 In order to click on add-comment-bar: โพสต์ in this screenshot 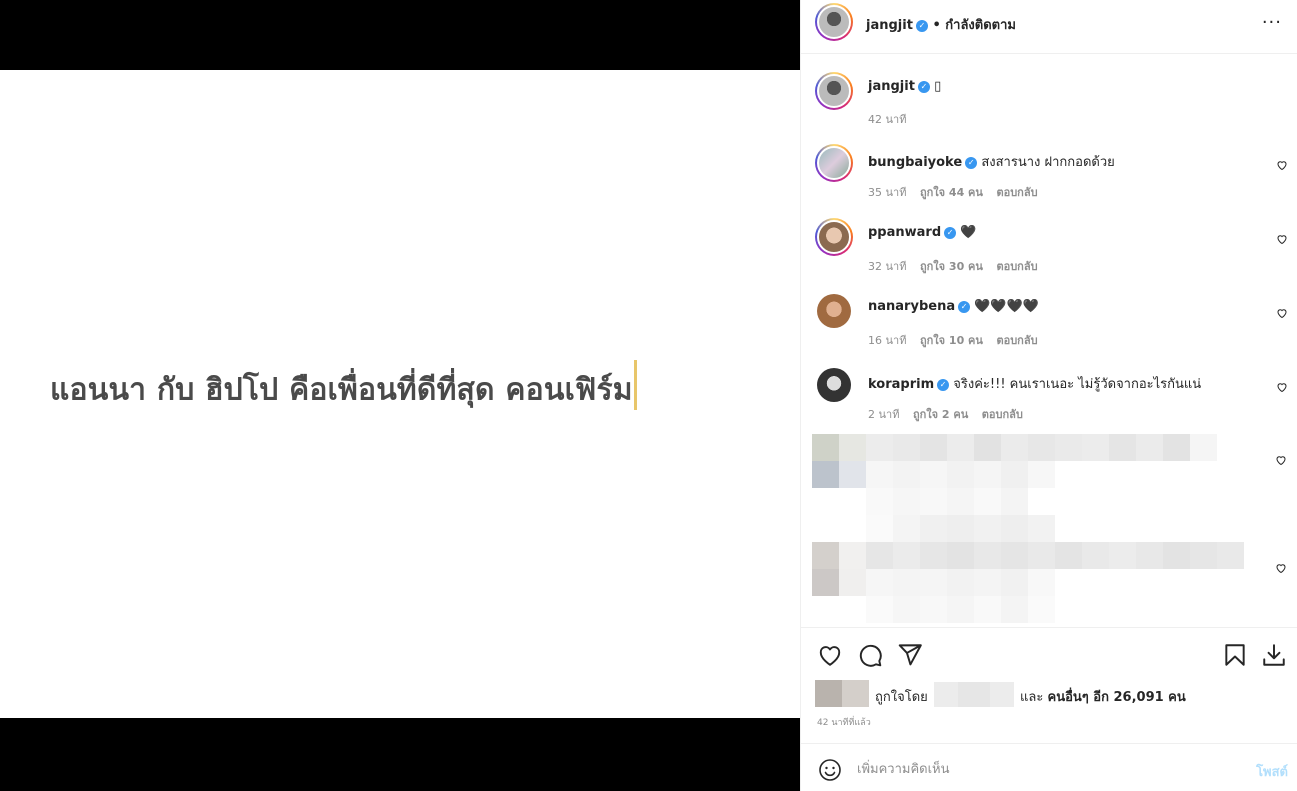, I will do `click(1049, 767)`.